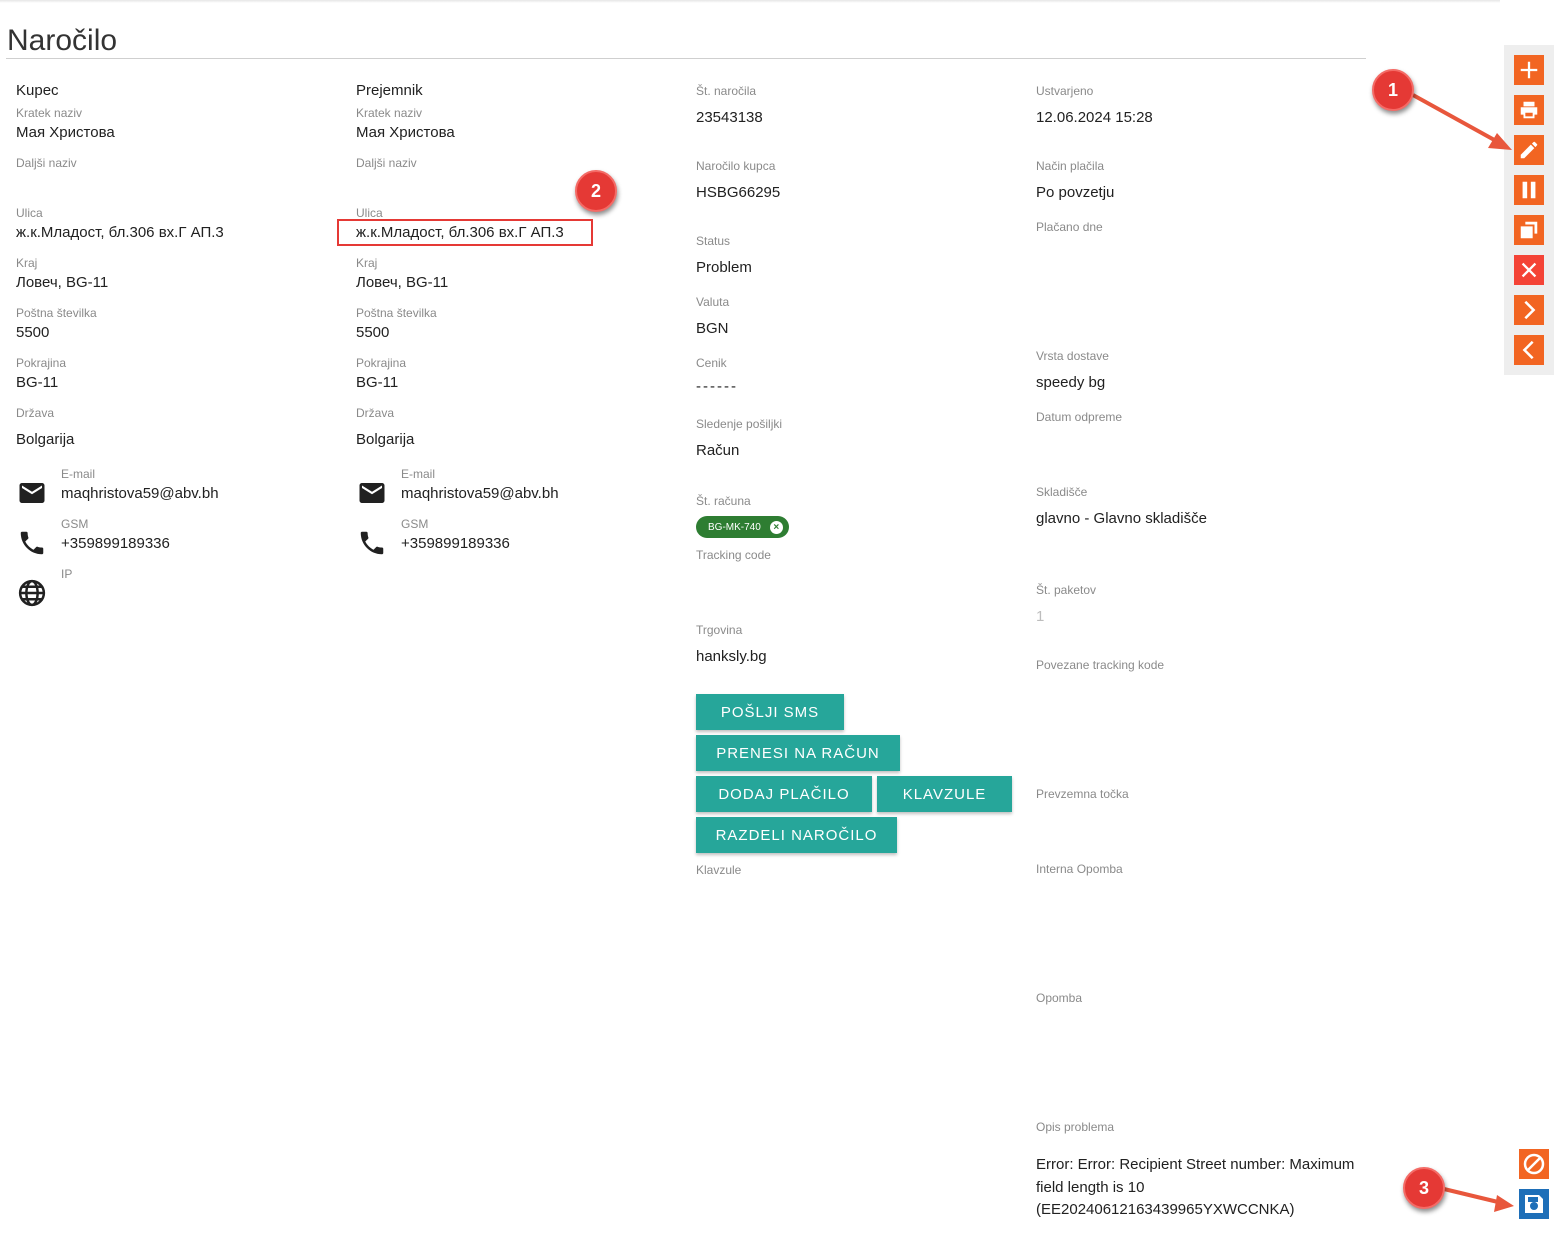  Describe the element at coordinates (1529, 350) in the screenshot. I see `prev-icon` at that location.